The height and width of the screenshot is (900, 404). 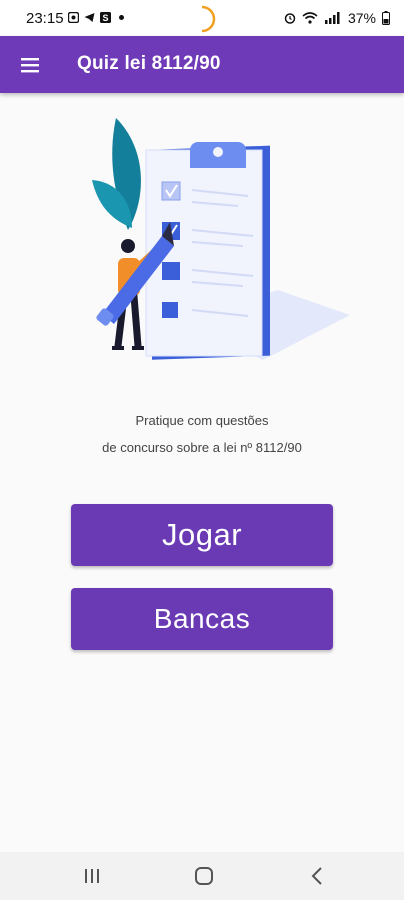 I want to click on system-nav-bar, so click(x=202, y=876).